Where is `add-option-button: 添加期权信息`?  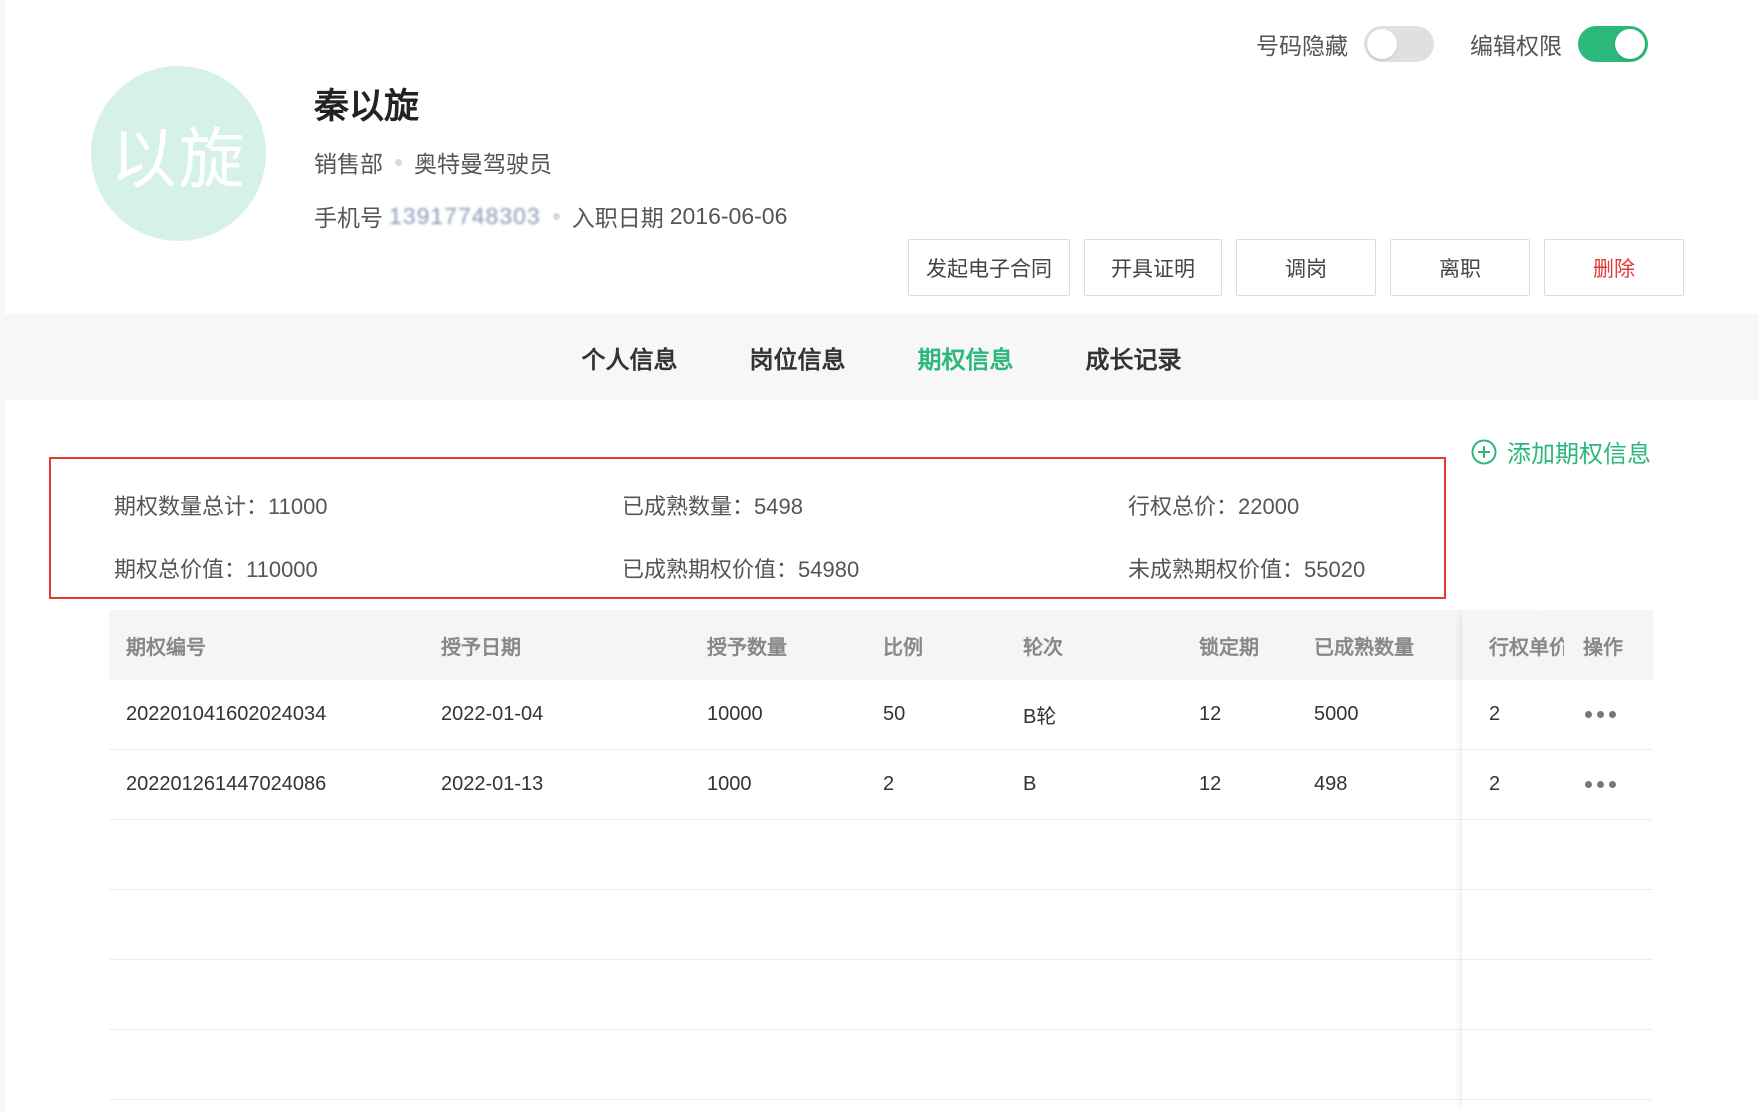 add-option-button: 添加期权信息 is located at coordinates (1561, 451).